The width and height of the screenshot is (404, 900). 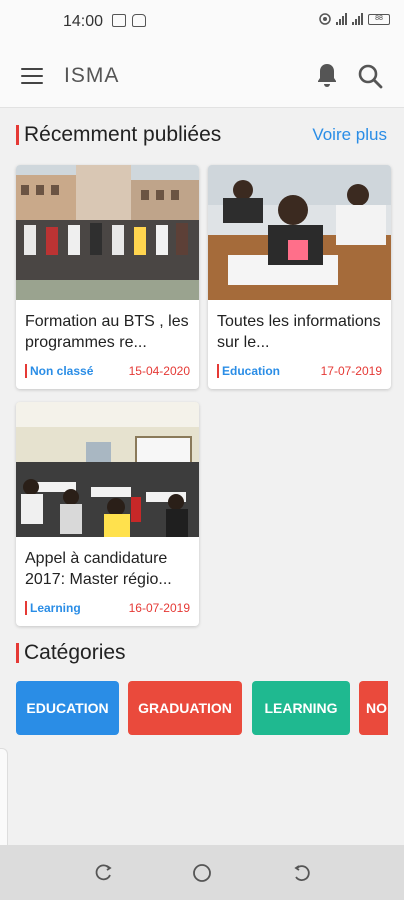 I want to click on category-education-button: EDUCATION, so click(x=67, y=708).